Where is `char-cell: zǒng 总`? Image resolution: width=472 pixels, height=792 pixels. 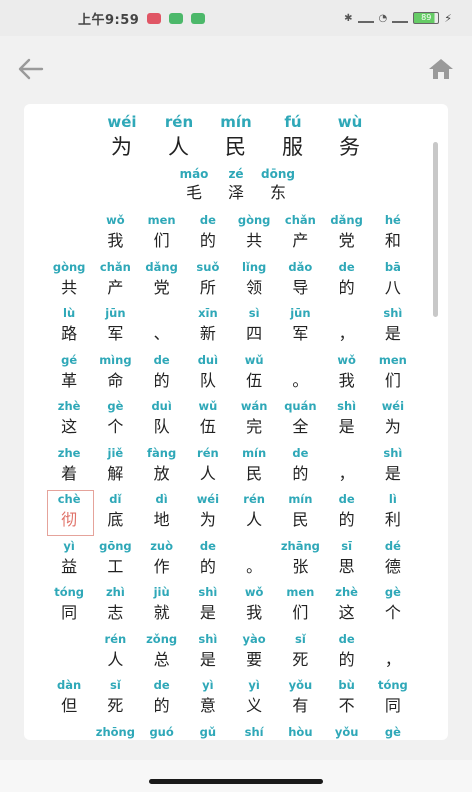 char-cell: zǒng 总 is located at coordinates (162, 653).